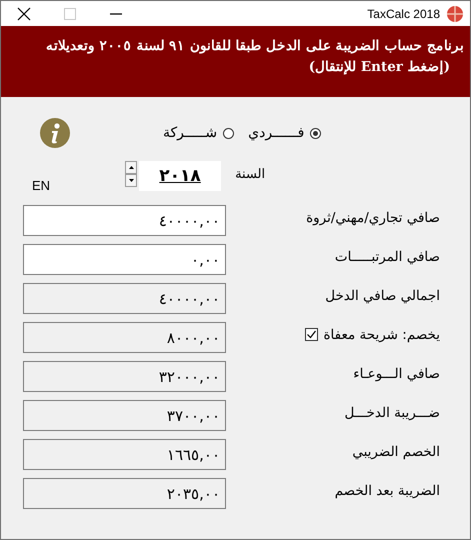  What do you see at coordinates (198, 133) in the screenshot?
I see `radio-option: شـــــركة` at bounding box center [198, 133].